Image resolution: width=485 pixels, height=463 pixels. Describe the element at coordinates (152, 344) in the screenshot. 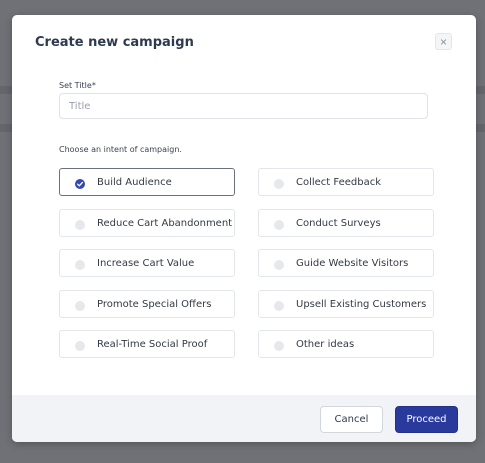

I see `intent-option-label: Real-Time Social Proof` at that location.